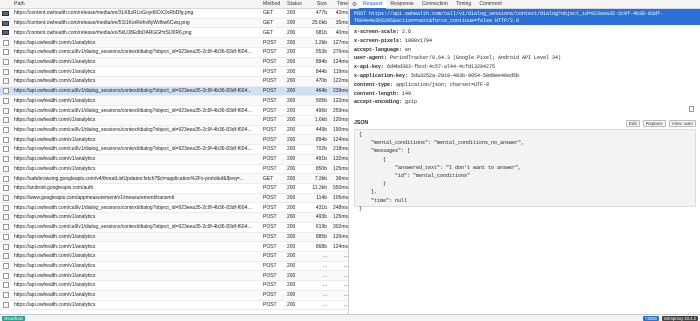  I want to click on tab-comment: Comment, so click(490, 4).